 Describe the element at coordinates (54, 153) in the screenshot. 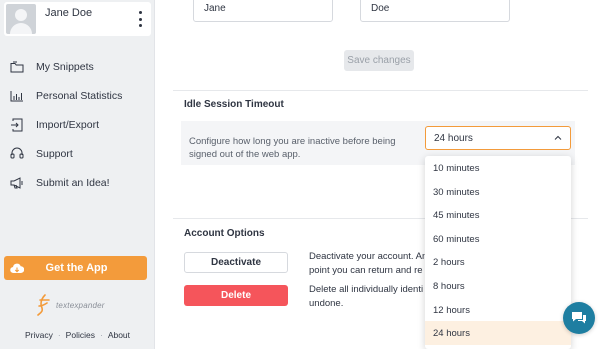

I see `sidebar-item-label: Support` at that location.